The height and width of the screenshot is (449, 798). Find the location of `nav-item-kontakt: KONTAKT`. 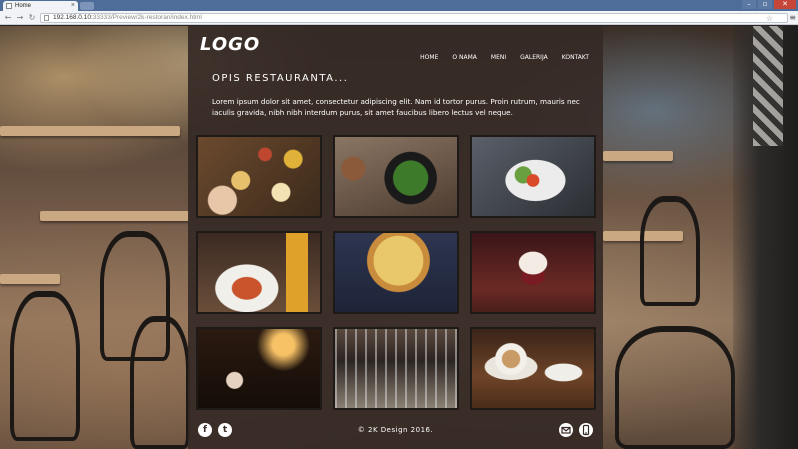

nav-item-kontakt: KONTAKT is located at coordinates (575, 57).